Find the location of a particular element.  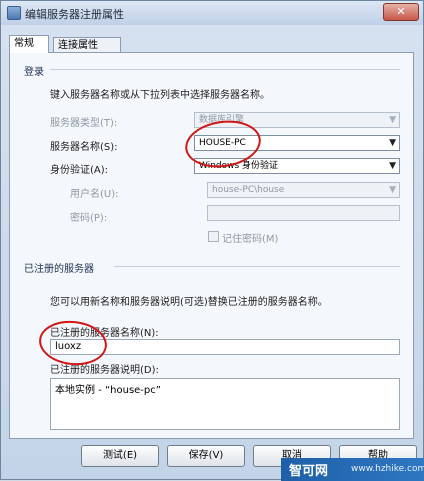

close-button: ✕ is located at coordinates (401, 12).